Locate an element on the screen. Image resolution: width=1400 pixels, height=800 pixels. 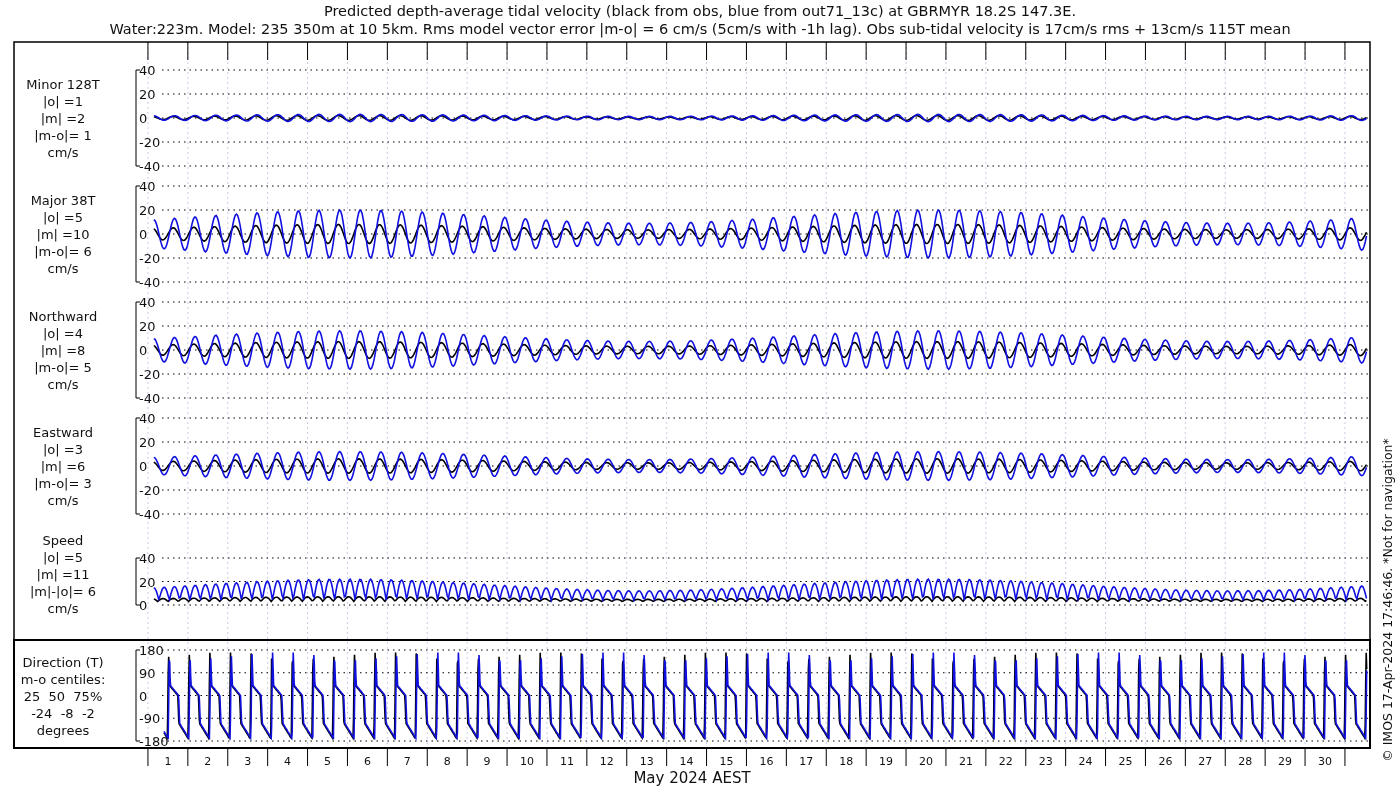
panel-label: Major 38T |o| =5 |m| =10 |m-o|= 6 cm/s is located at coordinates (63, 234).